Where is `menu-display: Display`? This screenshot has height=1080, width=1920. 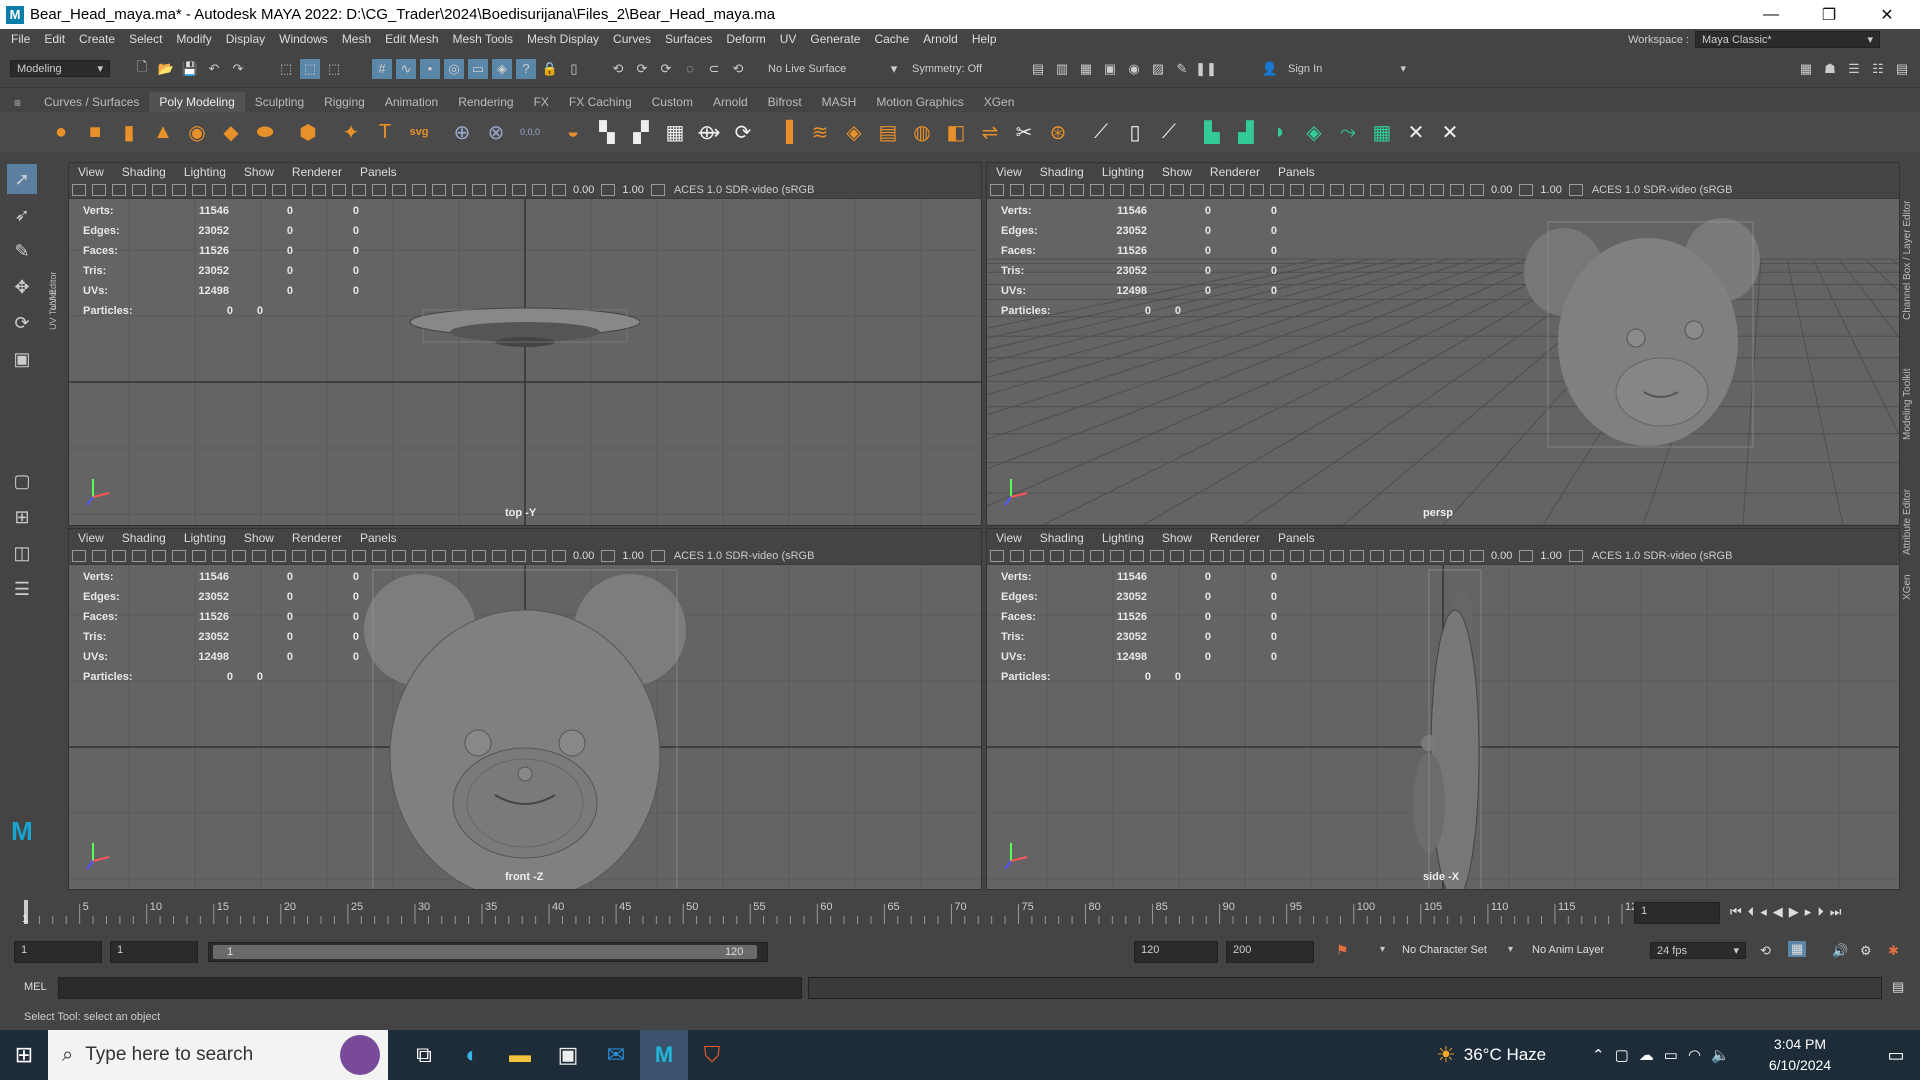 menu-display: Display is located at coordinates (245, 39).